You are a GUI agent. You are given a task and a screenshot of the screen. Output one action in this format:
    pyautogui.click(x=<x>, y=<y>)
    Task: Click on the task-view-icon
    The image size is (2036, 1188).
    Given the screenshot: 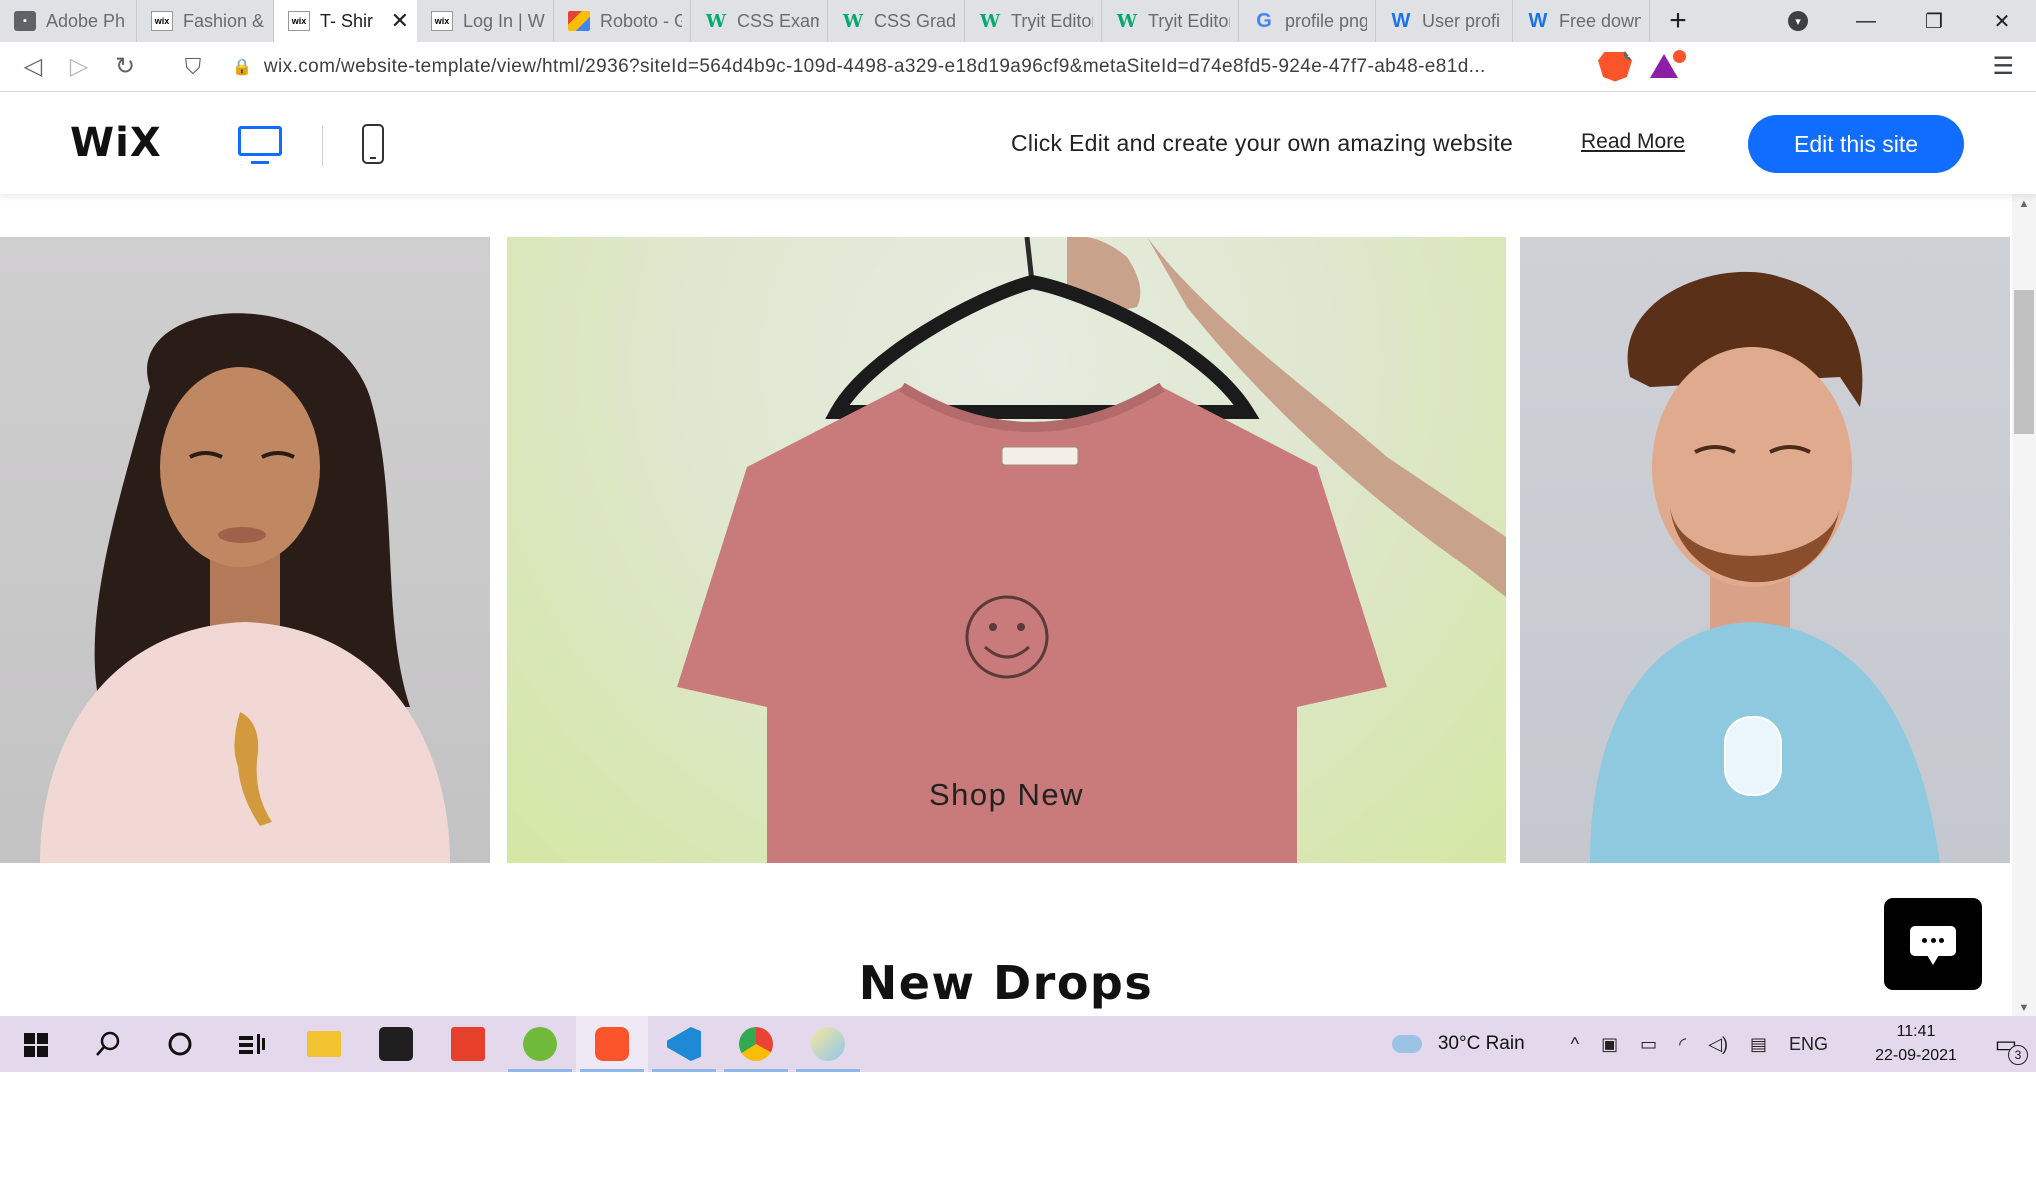 What is the action you would take?
    pyautogui.click(x=252, y=1044)
    